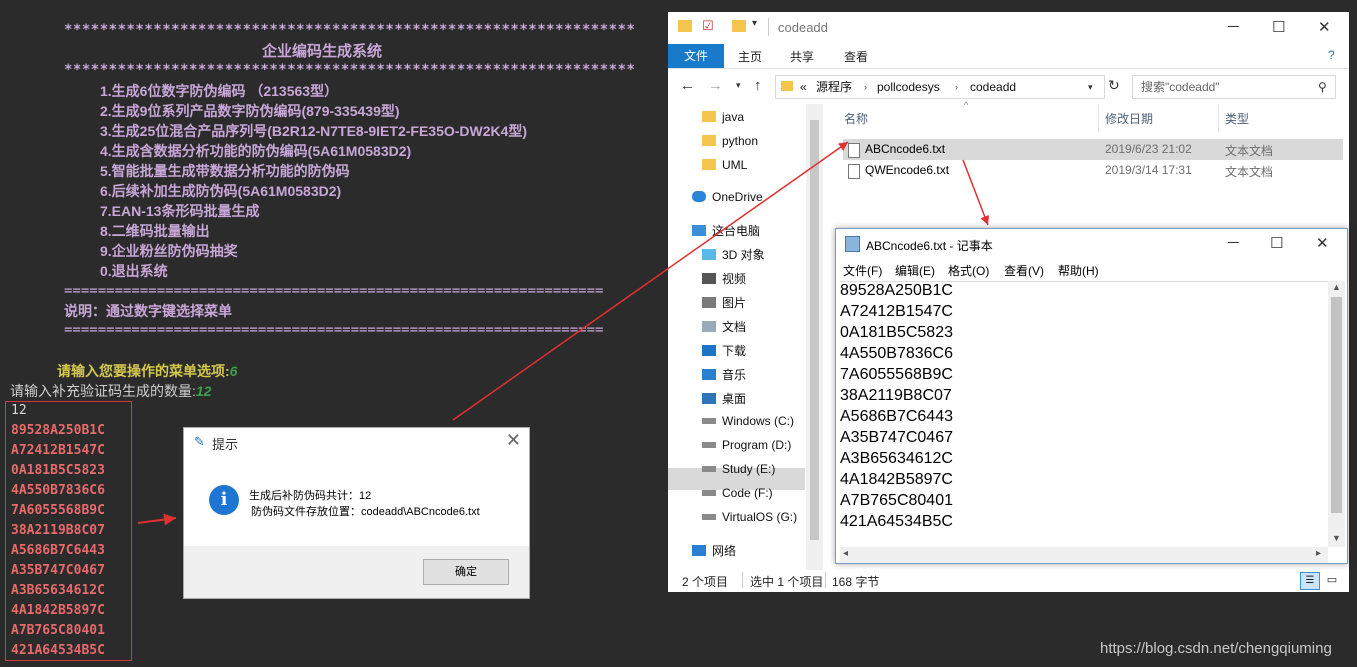 The image size is (1357, 667). I want to click on watermark: https://blog.csdn.net/chengqiuming, so click(1216, 648).